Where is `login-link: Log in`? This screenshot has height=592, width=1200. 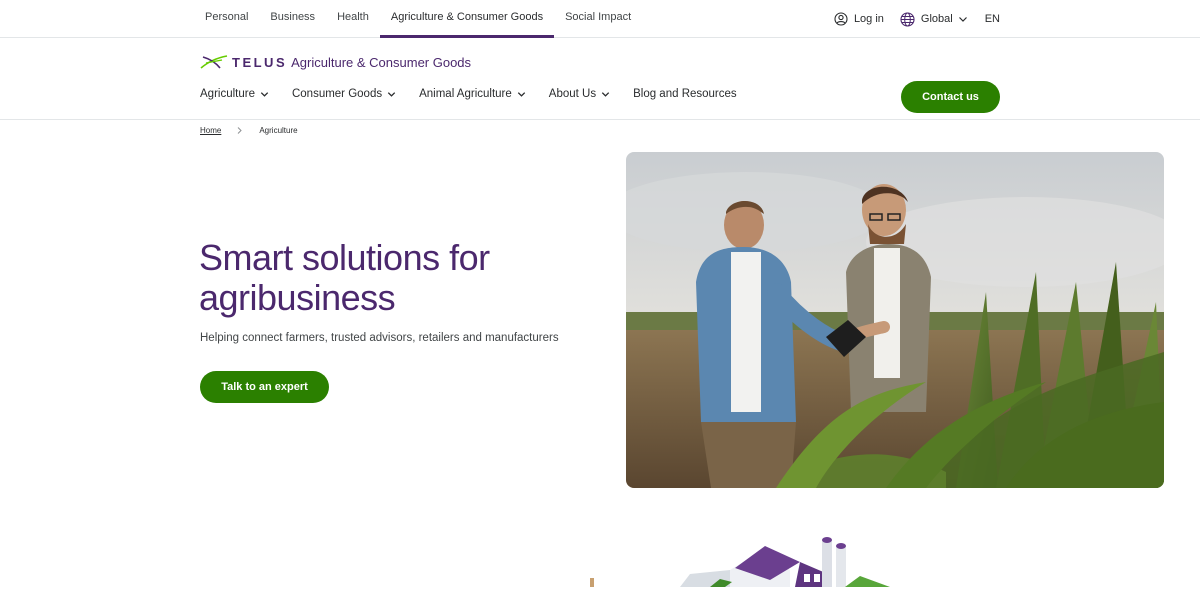
login-link: Log in is located at coordinates (859, 19).